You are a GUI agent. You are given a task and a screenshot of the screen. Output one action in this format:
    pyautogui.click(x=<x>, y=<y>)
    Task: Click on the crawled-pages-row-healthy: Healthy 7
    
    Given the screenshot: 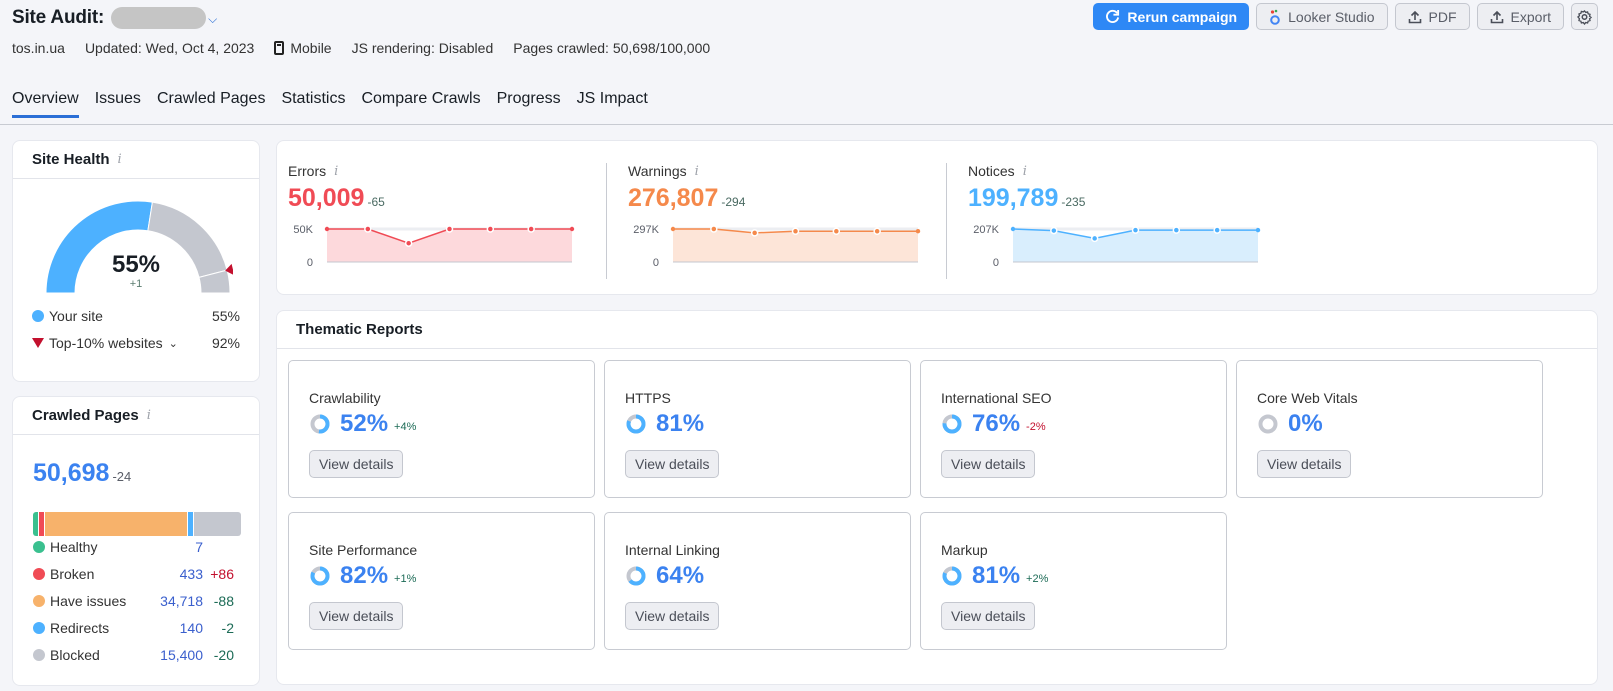 What is the action you would take?
    pyautogui.click(x=133, y=547)
    